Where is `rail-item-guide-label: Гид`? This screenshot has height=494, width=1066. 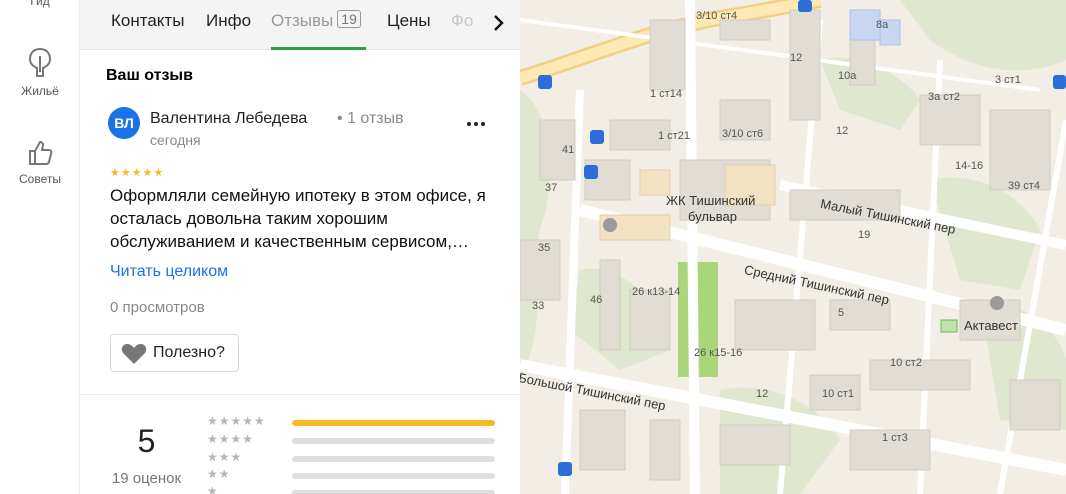 rail-item-guide-label: Гид is located at coordinates (40, 4).